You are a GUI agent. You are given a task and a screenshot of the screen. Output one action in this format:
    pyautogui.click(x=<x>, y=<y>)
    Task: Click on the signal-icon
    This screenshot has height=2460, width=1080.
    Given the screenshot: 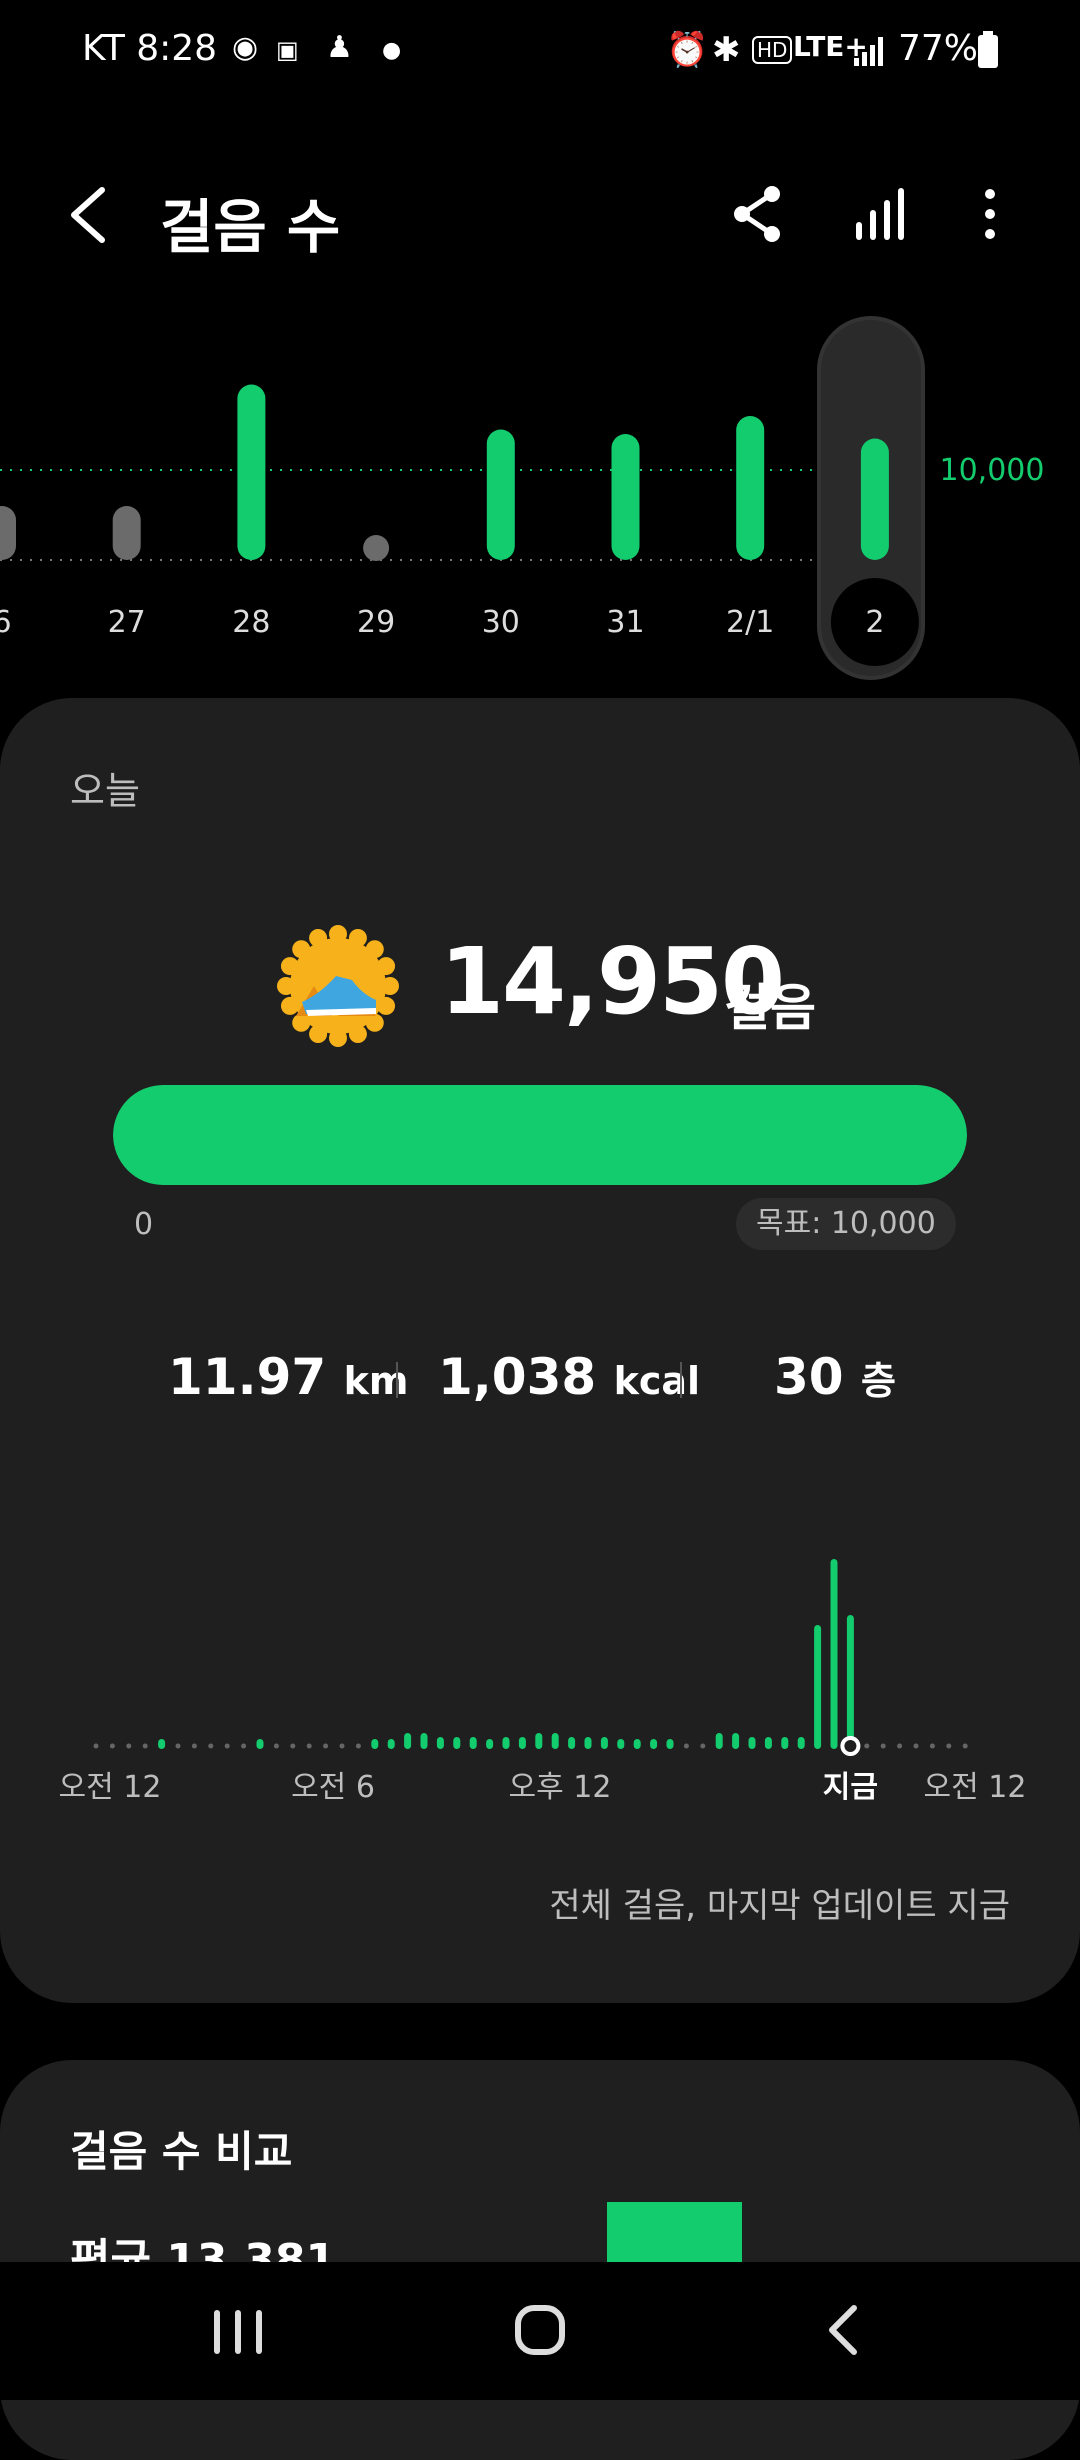 What is the action you would take?
    pyautogui.click(x=868, y=51)
    